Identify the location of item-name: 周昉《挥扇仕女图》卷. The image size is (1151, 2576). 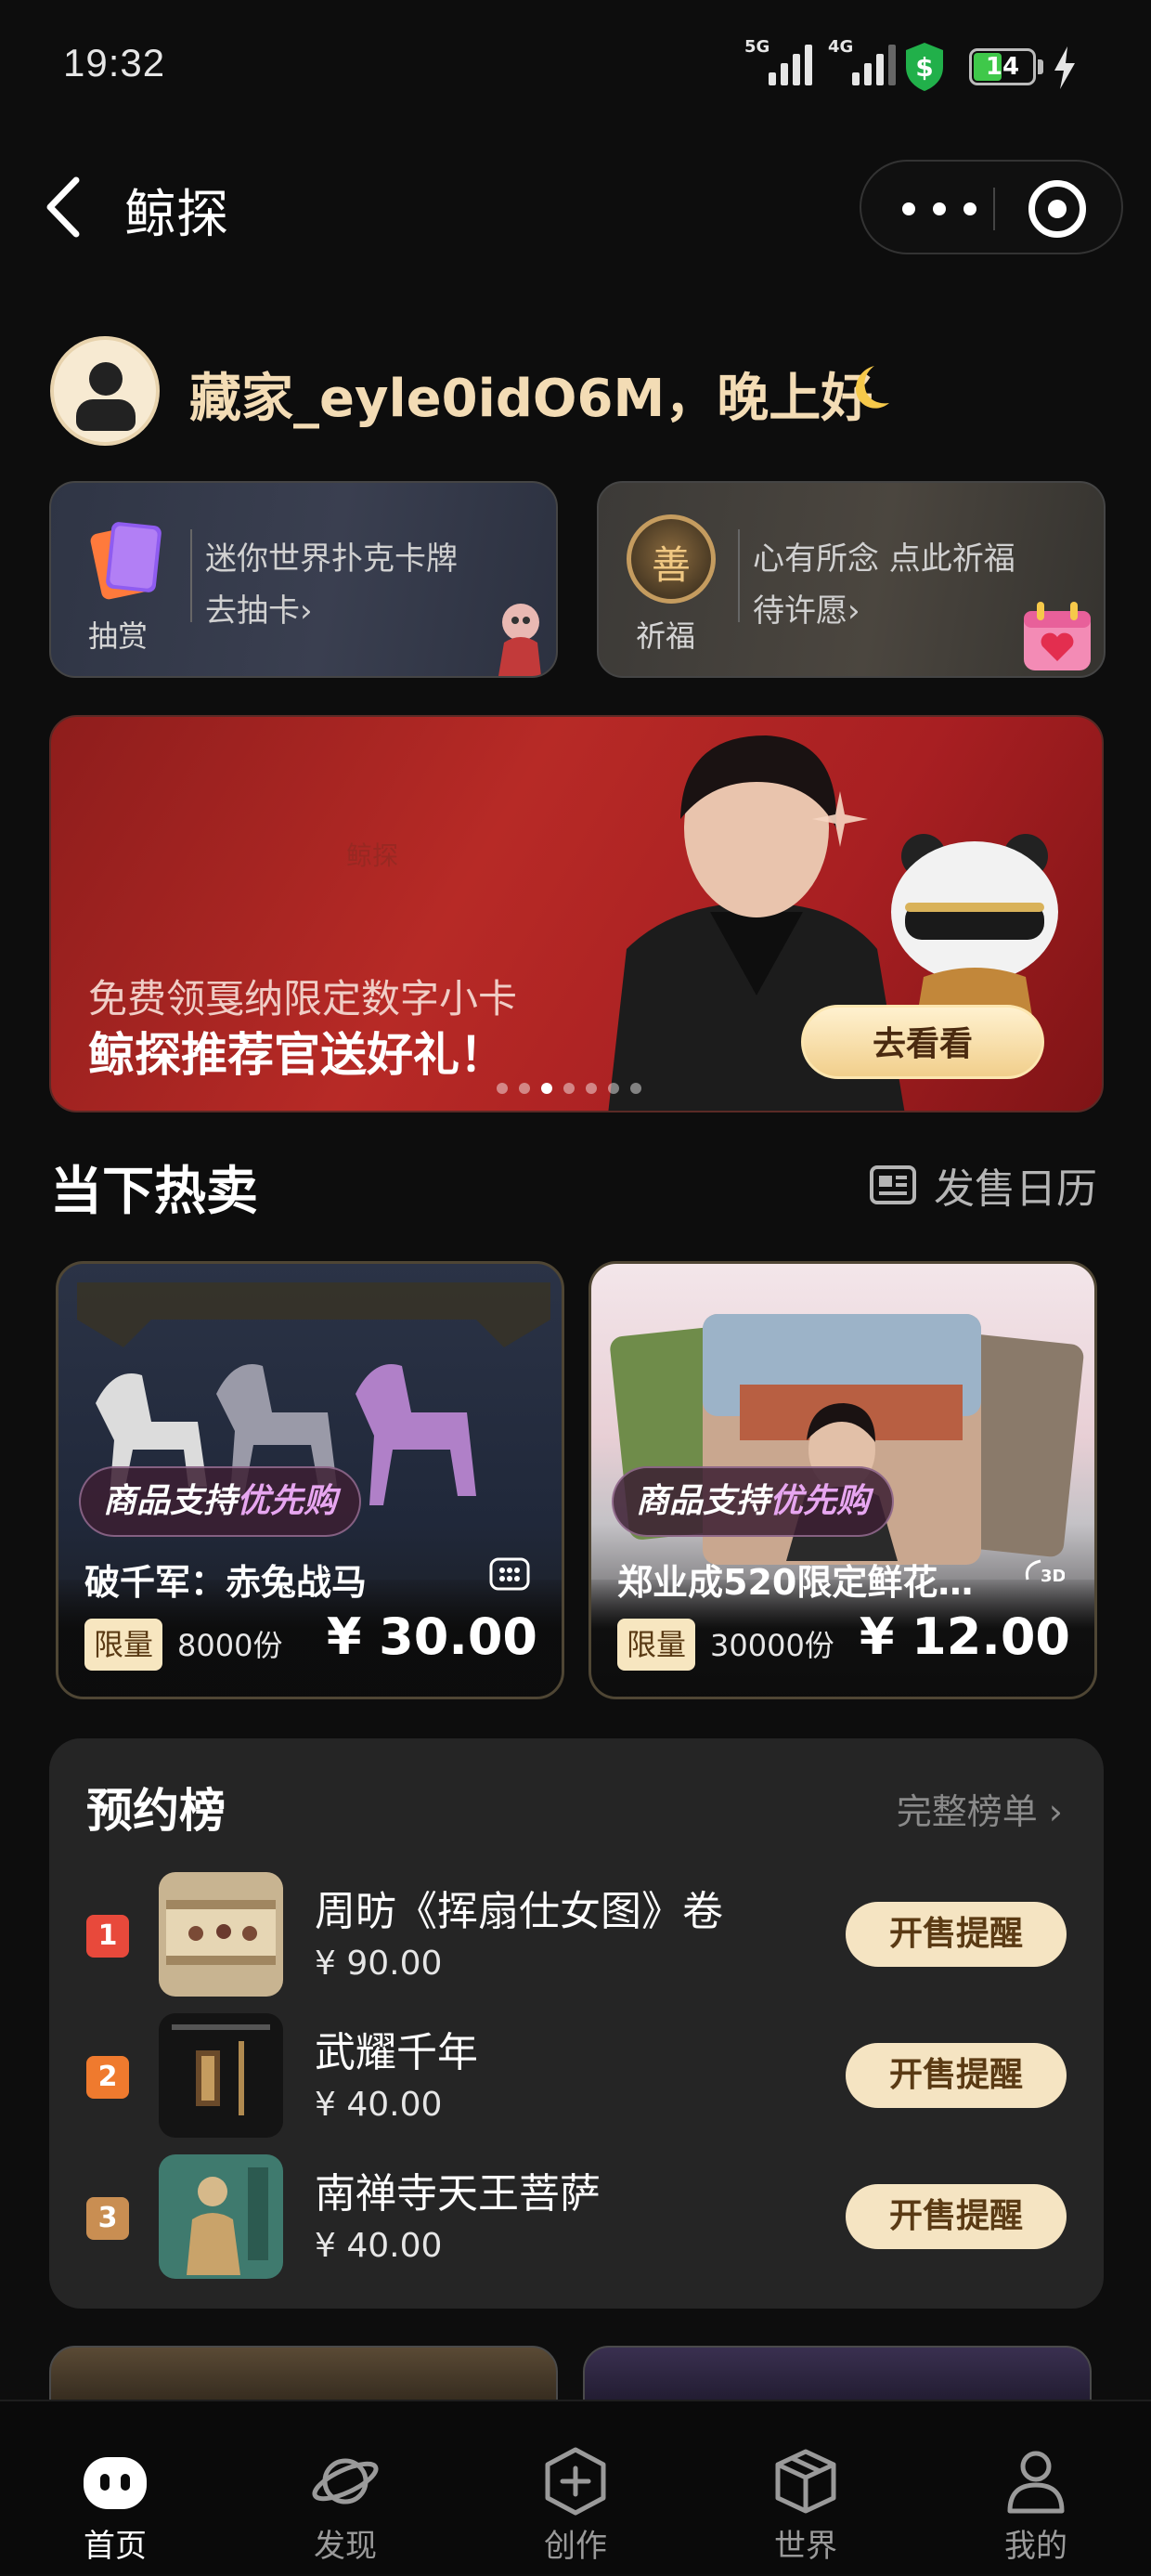
(519, 1911).